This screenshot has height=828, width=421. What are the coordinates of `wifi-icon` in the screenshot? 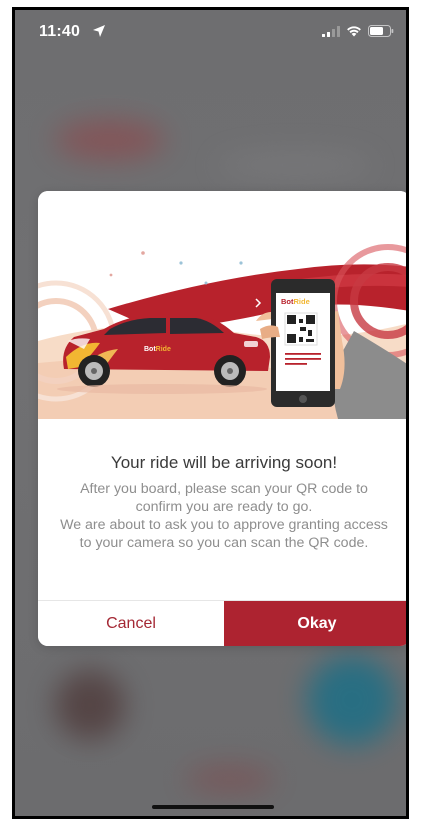 It's located at (354, 31).